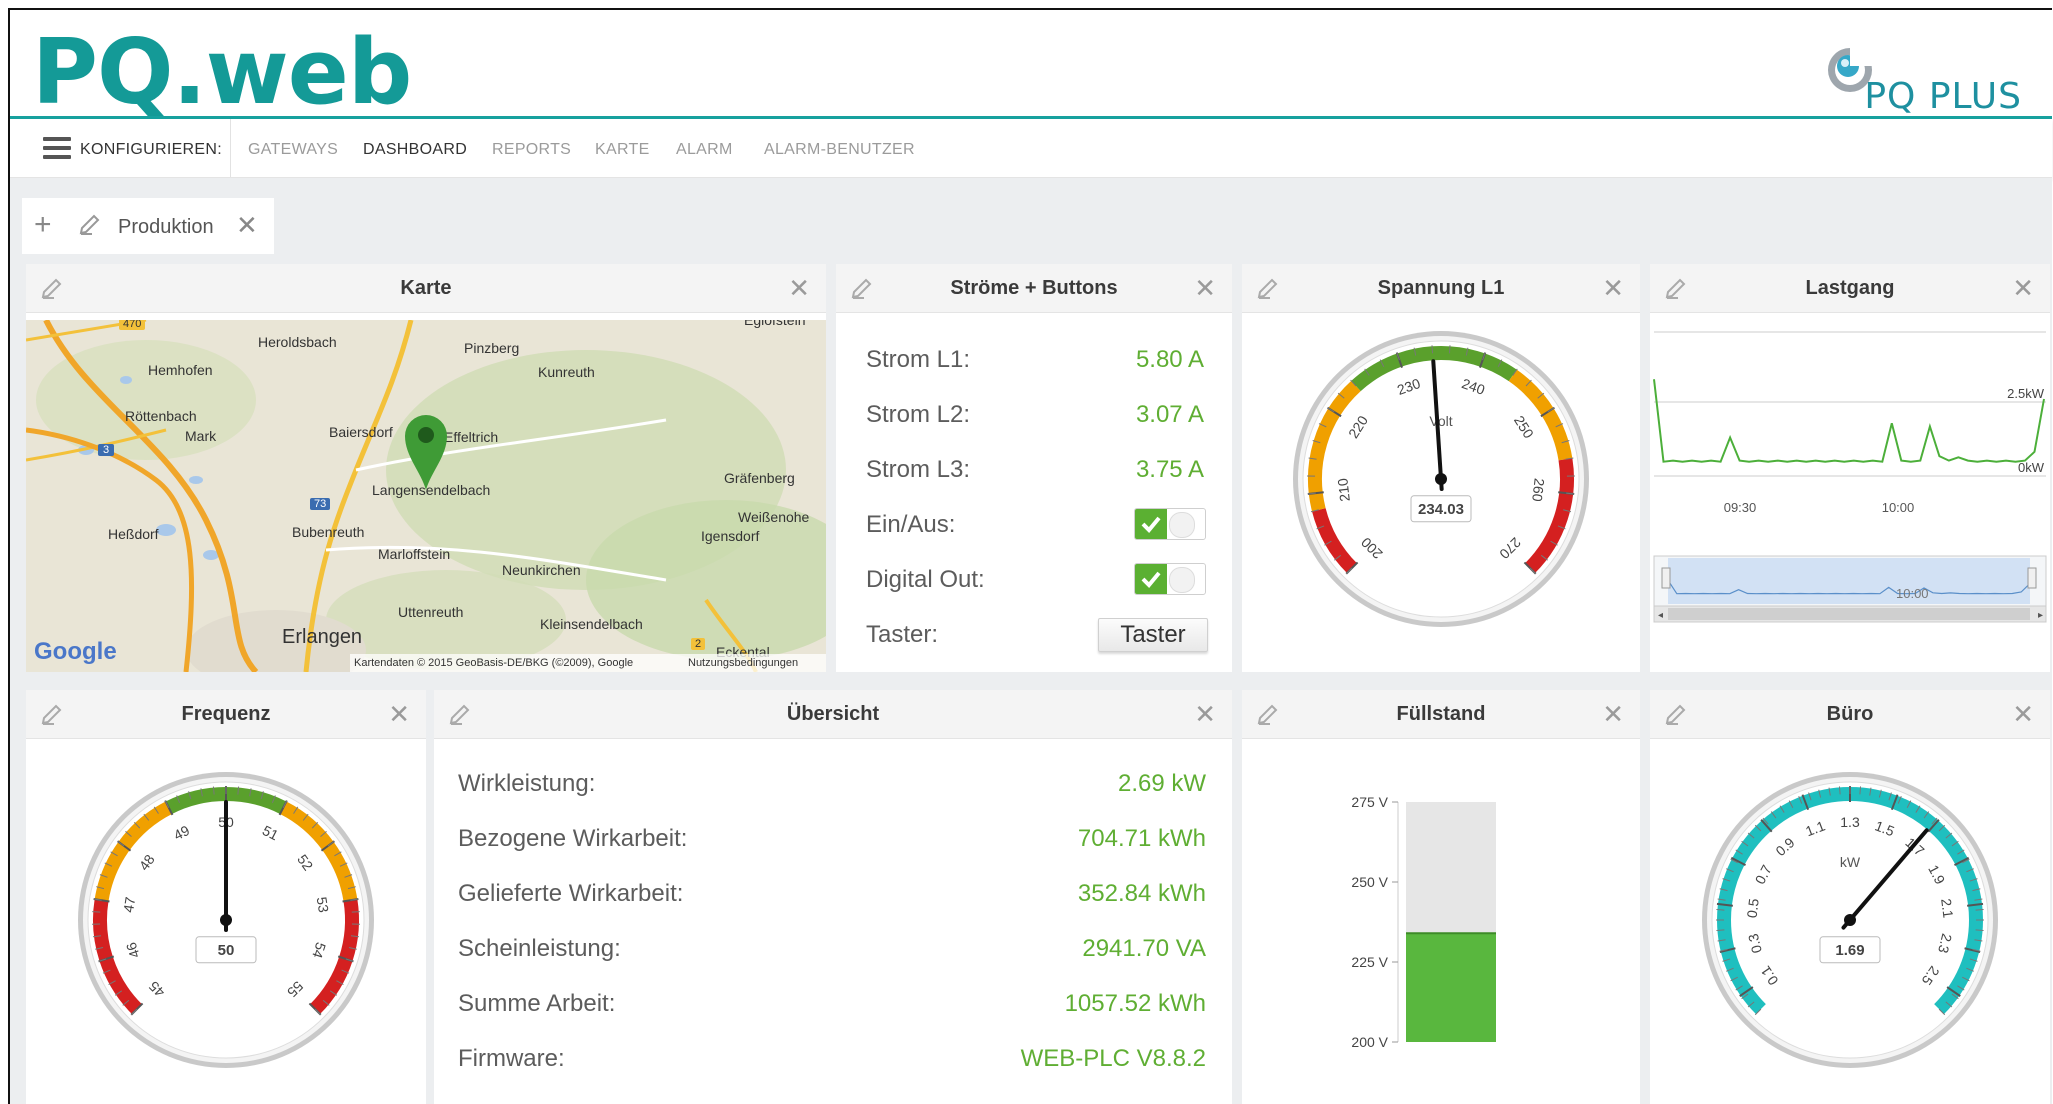 This screenshot has height=1104, width=2053. Describe the element at coordinates (1369, 962) in the screenshot. I see `scale-label: 225 V` at that location.